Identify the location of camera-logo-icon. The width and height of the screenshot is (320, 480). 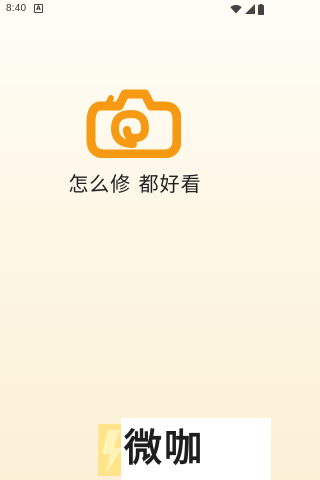
(133, 123).